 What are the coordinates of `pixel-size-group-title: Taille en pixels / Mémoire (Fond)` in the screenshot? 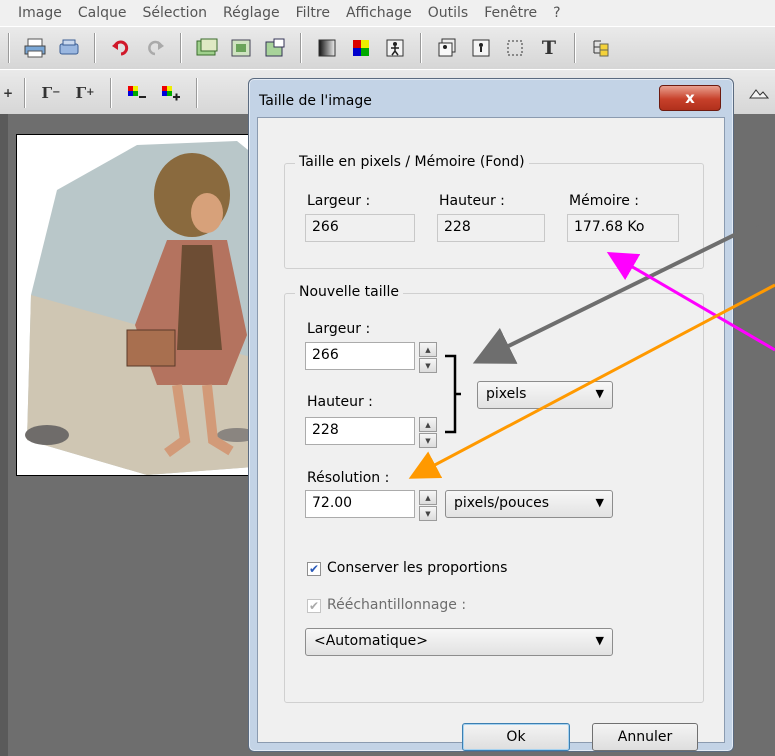 It's located at (412, 162).